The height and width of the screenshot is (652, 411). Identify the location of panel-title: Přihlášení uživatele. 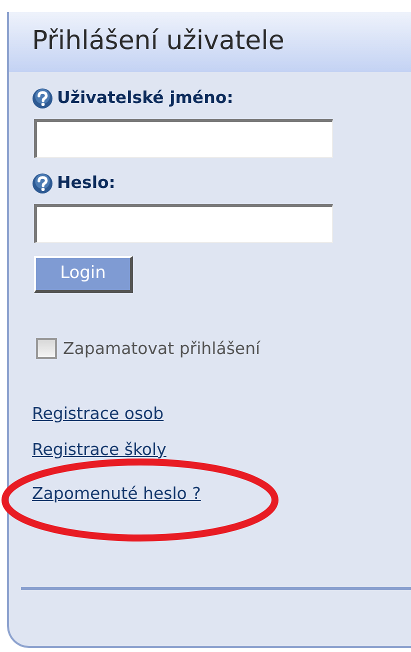
(210, 42).